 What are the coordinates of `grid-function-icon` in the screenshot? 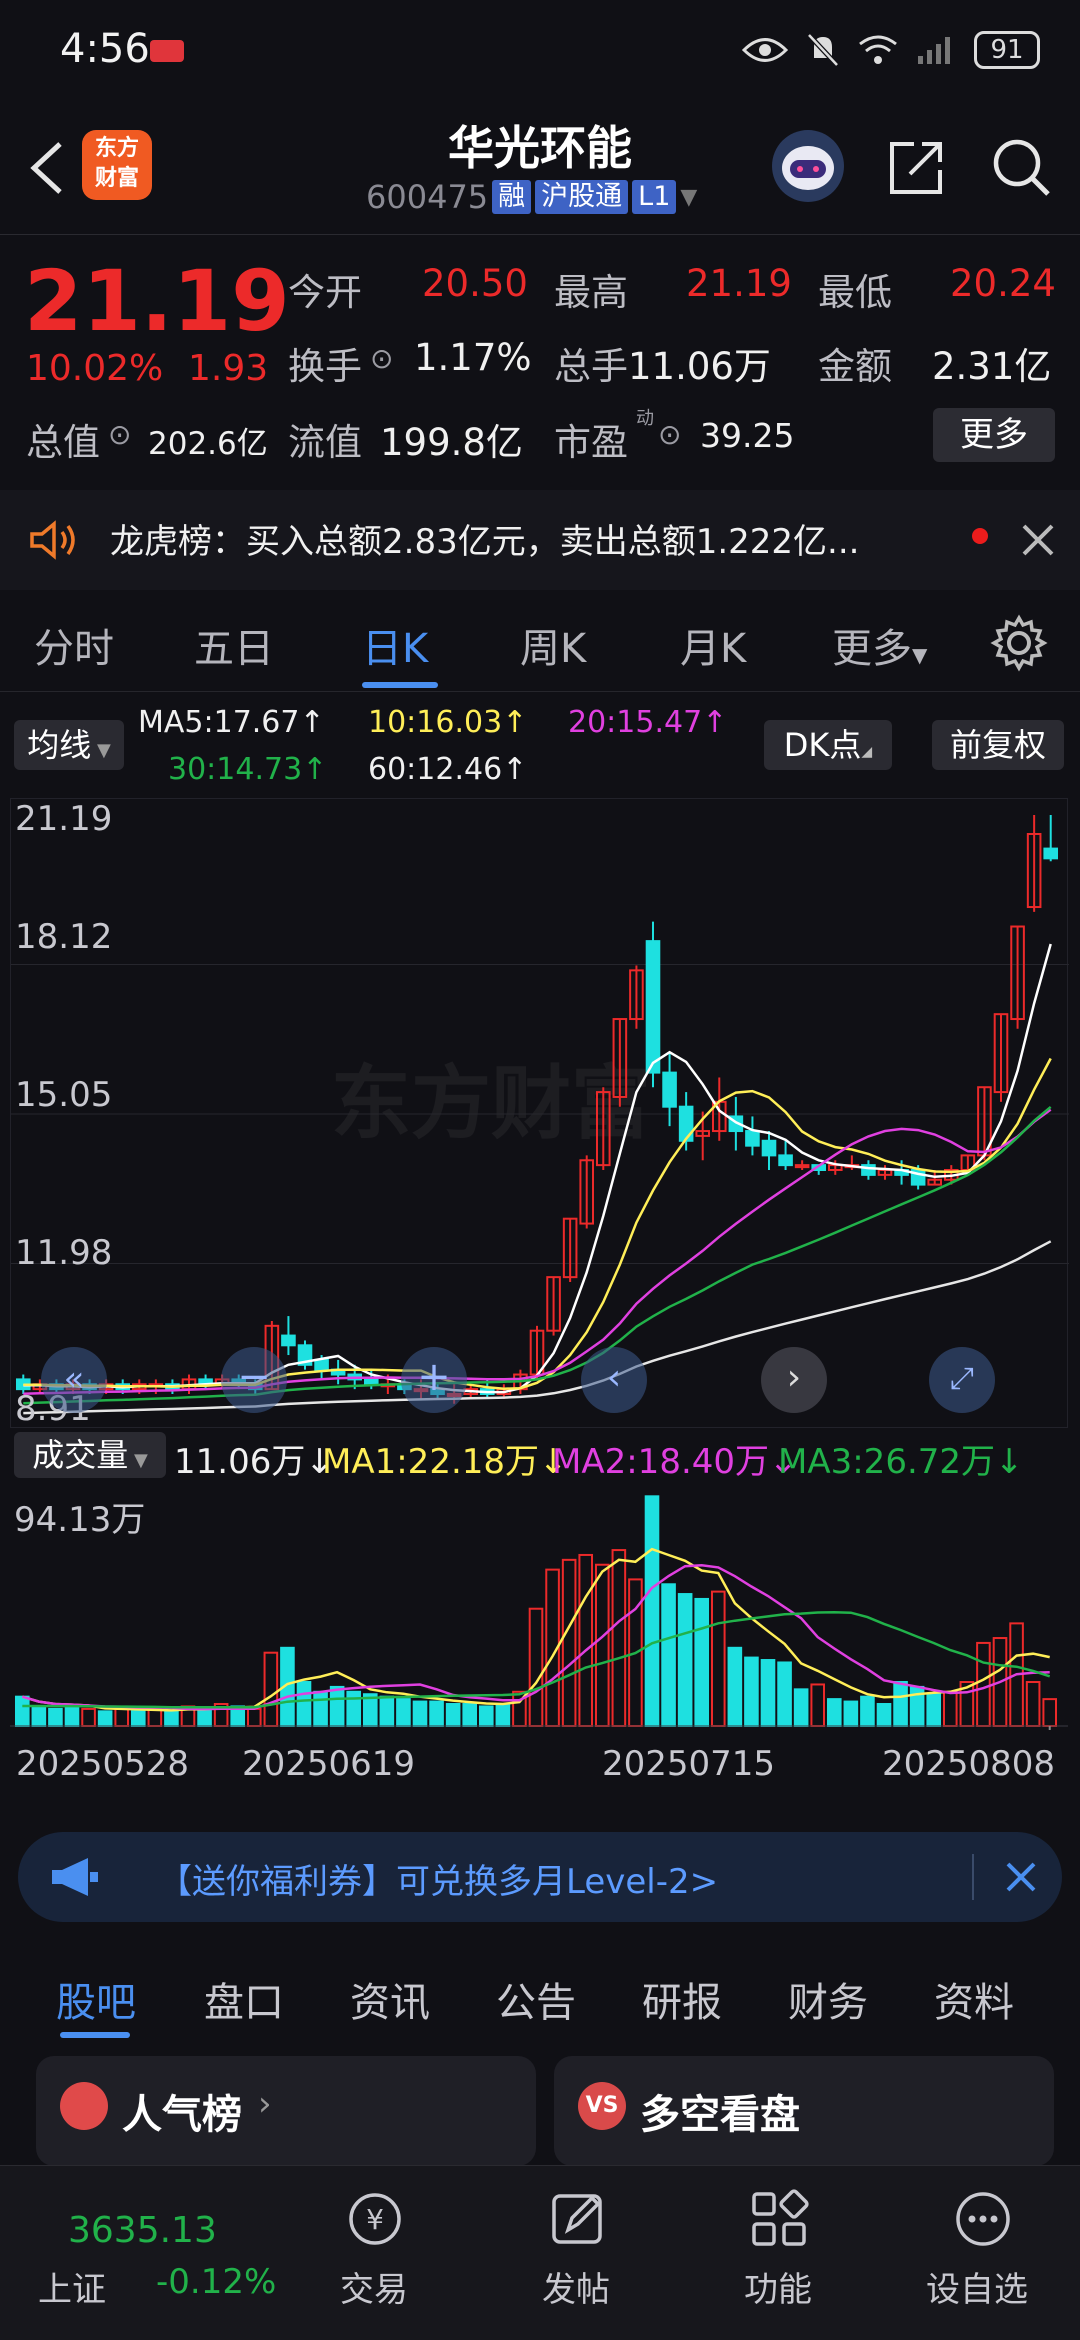 It's located at (779, 2219).